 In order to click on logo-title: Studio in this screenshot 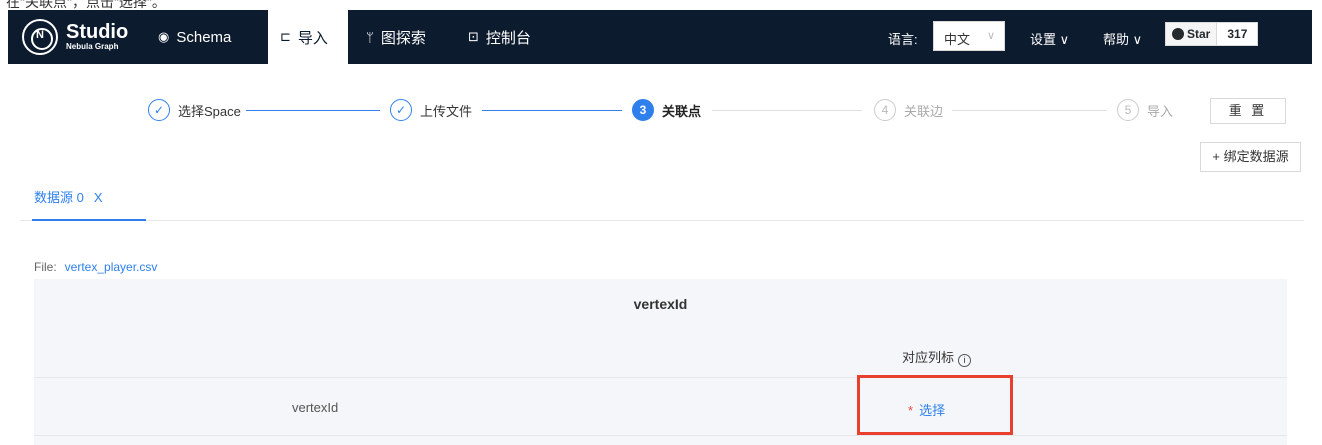, I will do `click(97, 32)`.